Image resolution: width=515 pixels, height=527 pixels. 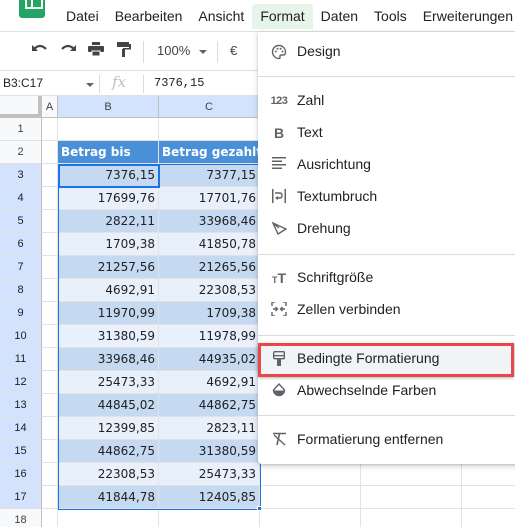 What do you see at coordinates (209, 336) in the screenshot?
I see `cell-c10: 11978,99` at bounding box center [209, 336].